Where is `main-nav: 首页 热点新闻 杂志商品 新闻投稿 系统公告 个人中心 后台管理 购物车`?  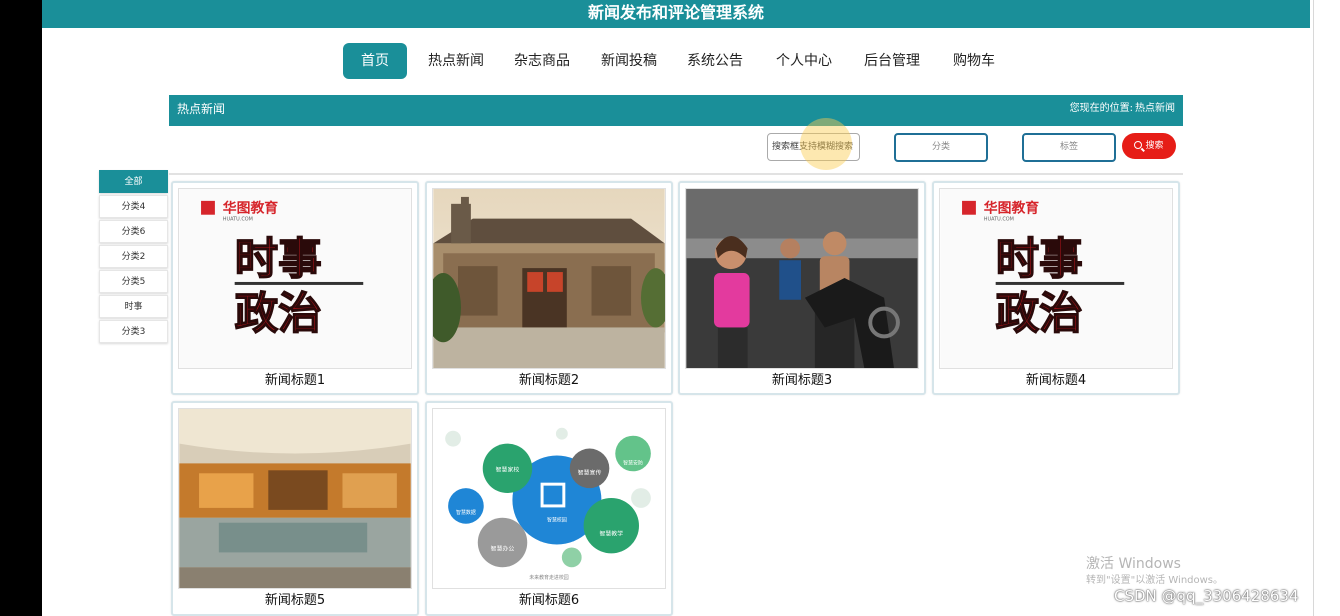
main-nav: 首页 热点新闻 杂志商品 新闻投稿 系统公告 个人中心 后台管理 购物车 is located at coordinates (676, 61).